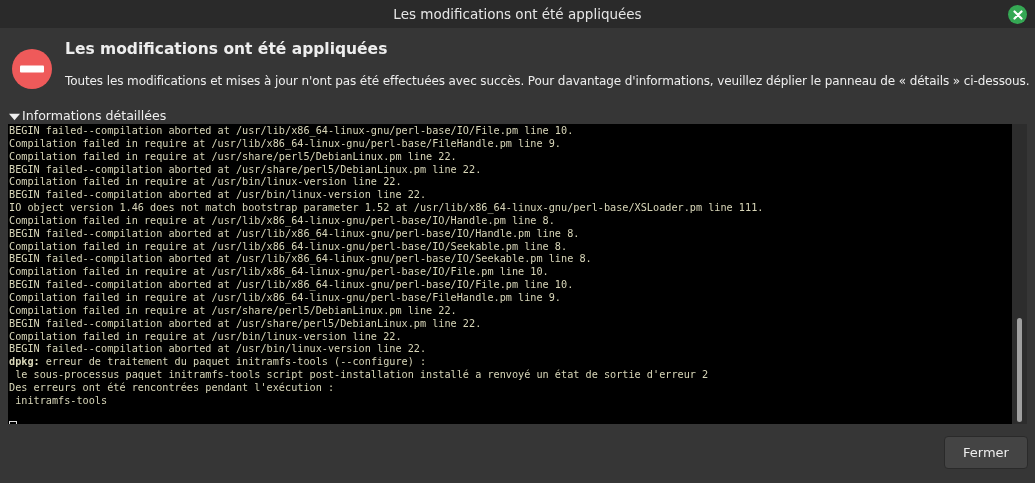  I want to click on scrollbar-thumb, so click(1019, 370).